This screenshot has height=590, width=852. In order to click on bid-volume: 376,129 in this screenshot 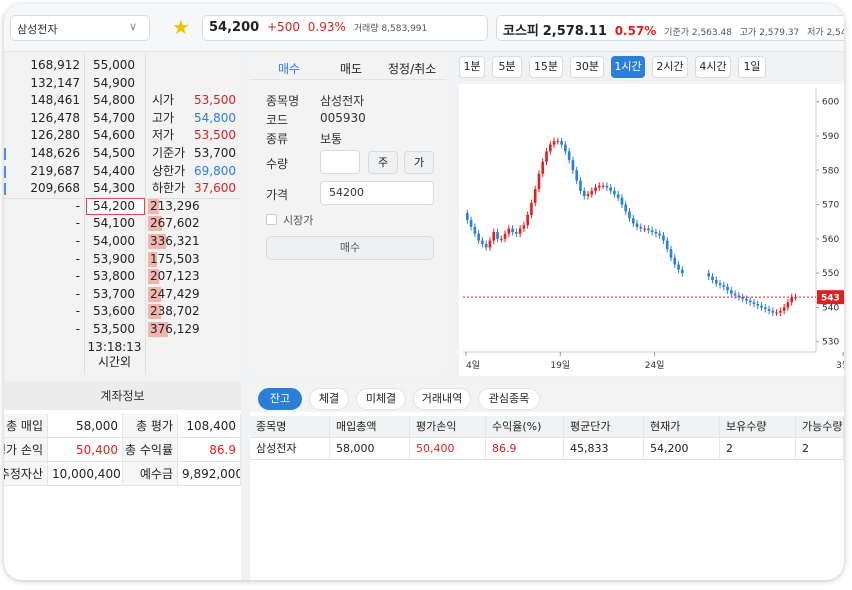, I will do `click(175, 329)`.